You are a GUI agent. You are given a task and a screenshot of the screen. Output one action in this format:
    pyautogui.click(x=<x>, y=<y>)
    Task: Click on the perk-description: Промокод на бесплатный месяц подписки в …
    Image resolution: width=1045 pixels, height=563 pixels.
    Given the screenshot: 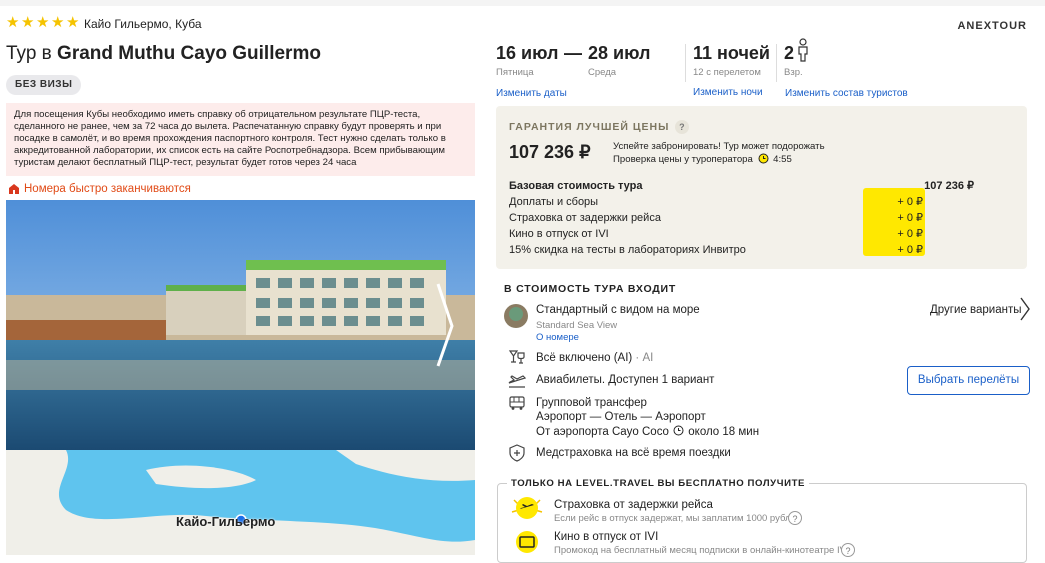 What is the action you would take?
    pyautogui.click(x=701, y=550)
    